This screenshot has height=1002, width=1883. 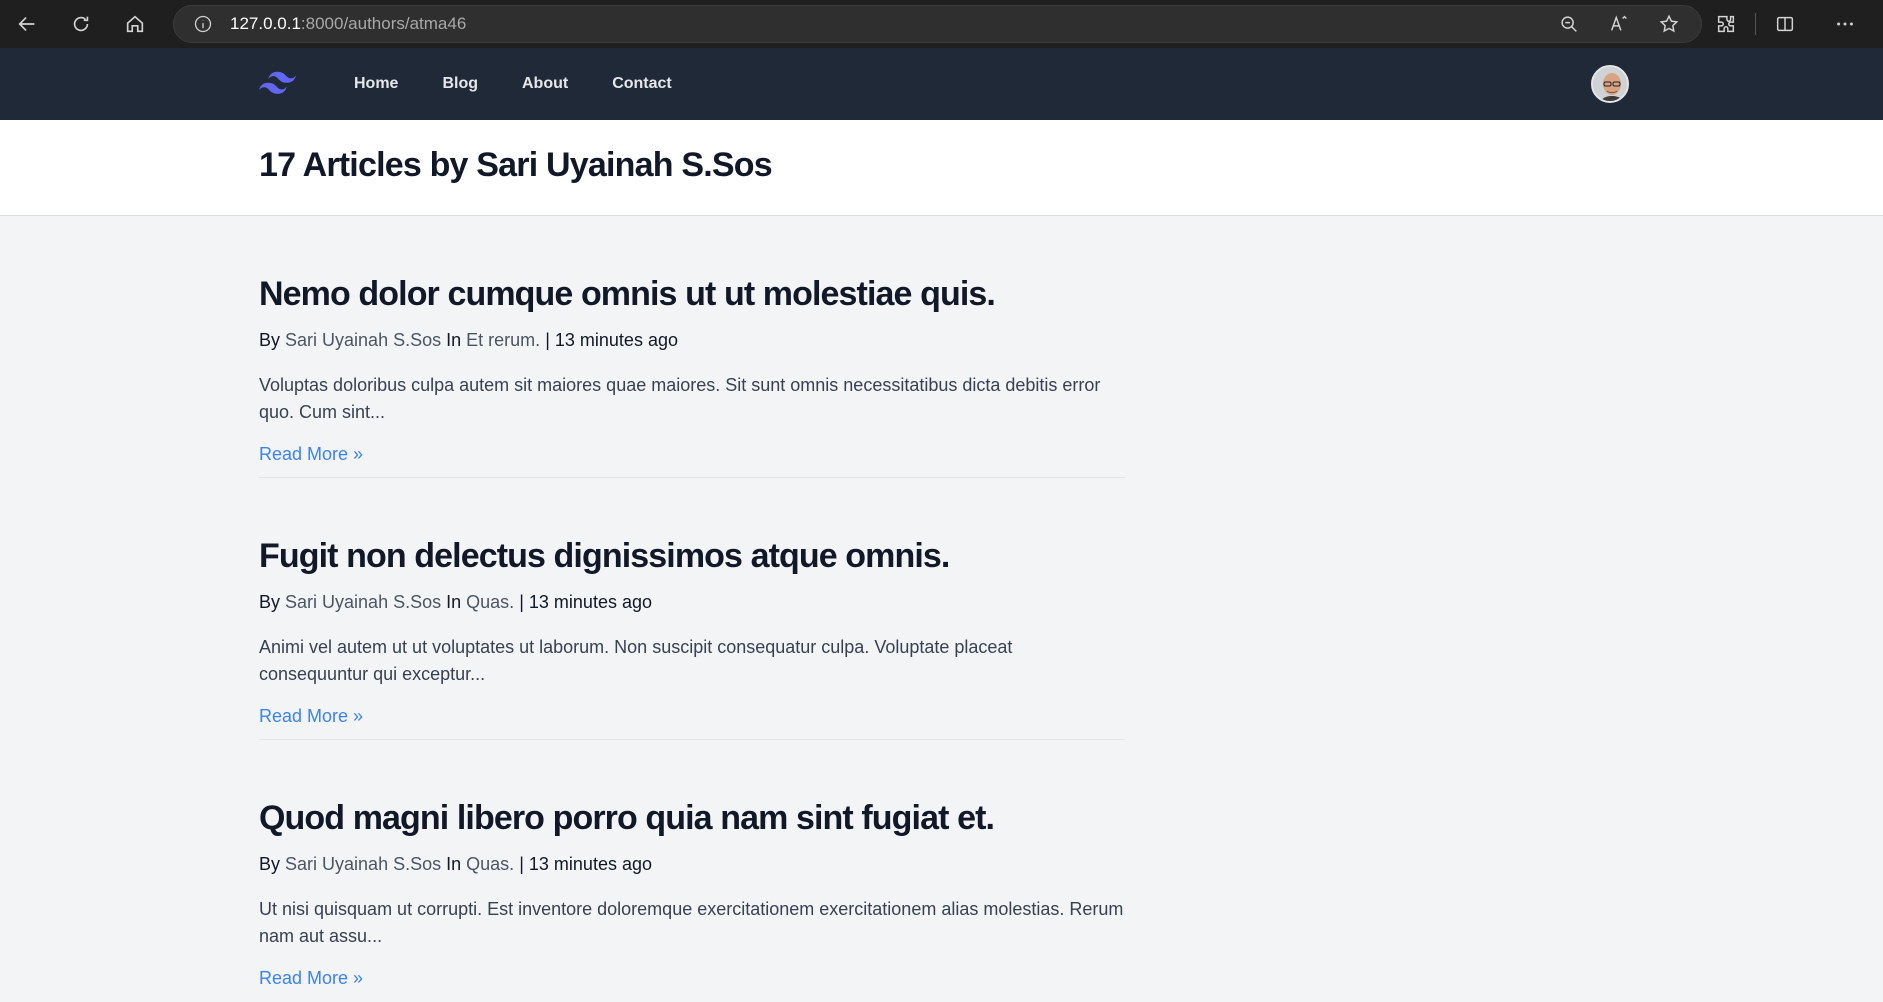 I want to click on info-icon, so click(x=203, y=24).